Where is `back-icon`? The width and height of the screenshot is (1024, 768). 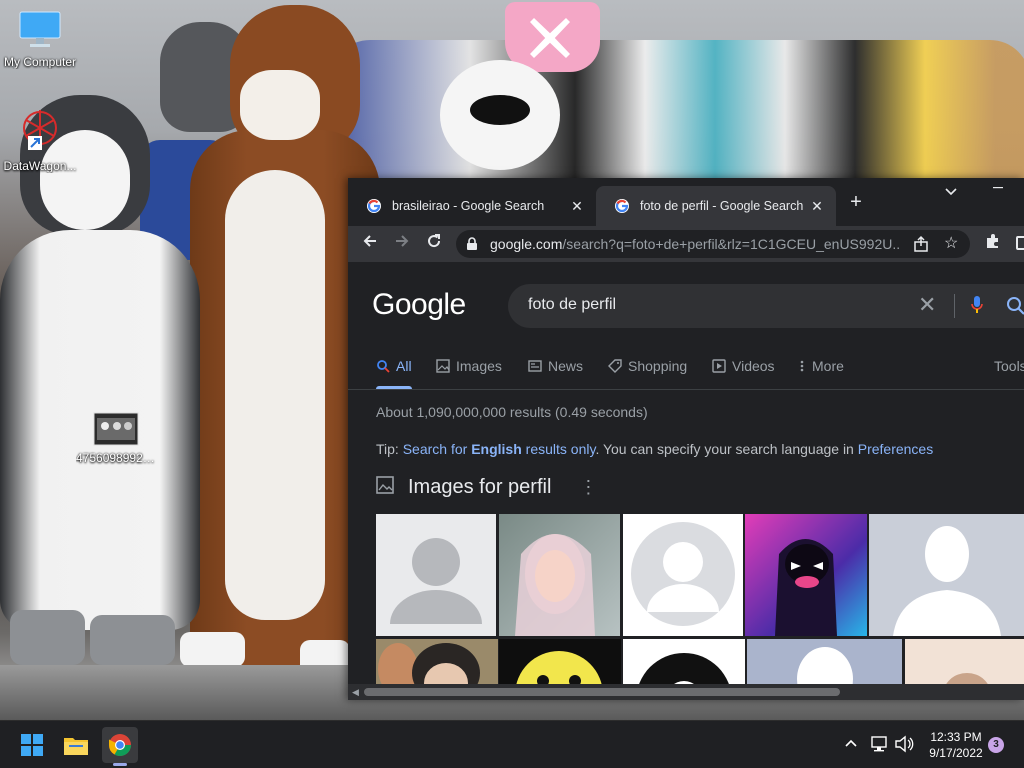
back-icon is located at coordinates (370, 244).